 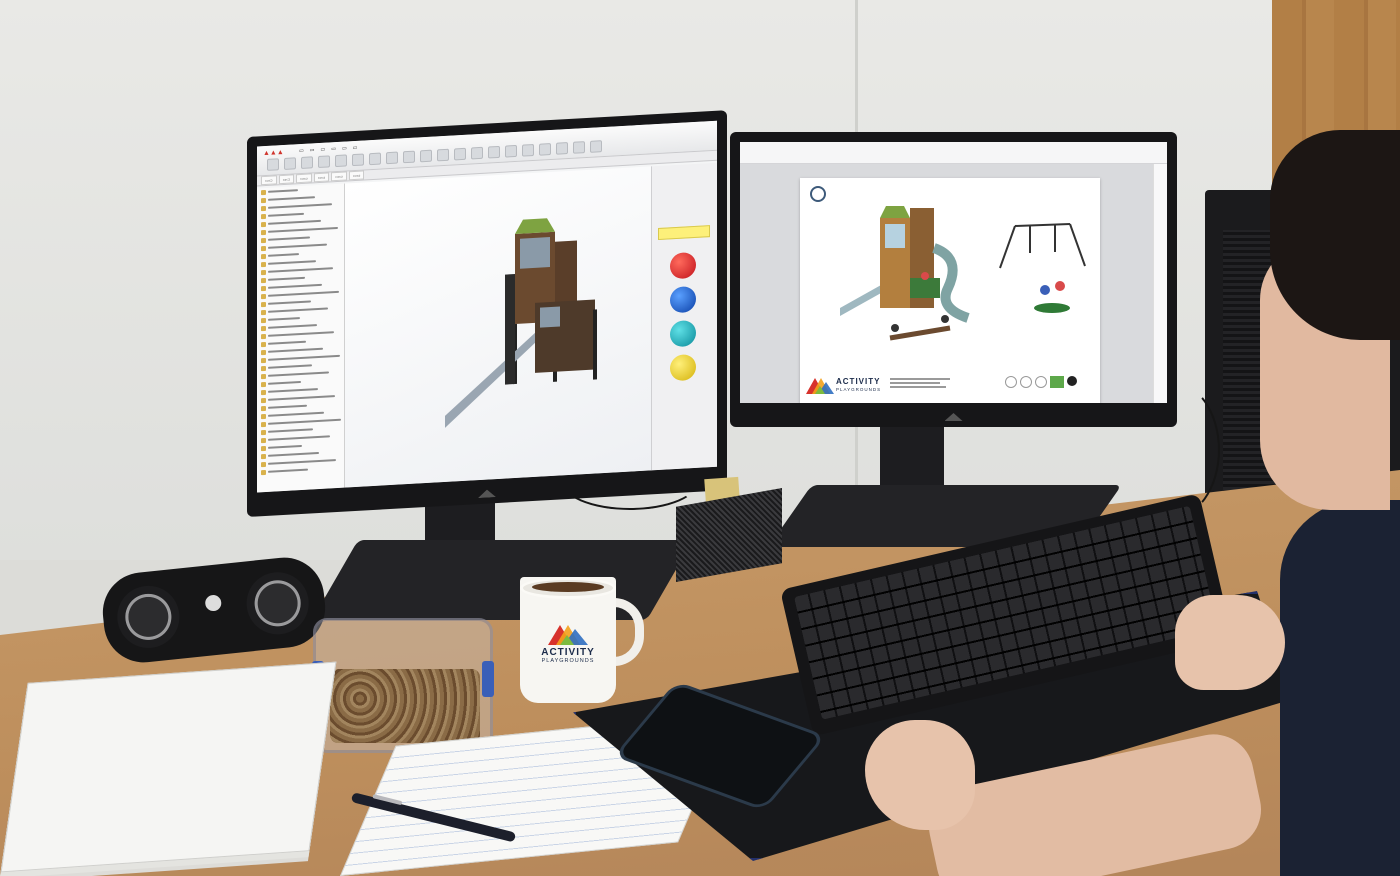 I want to click on cad-screen: ▲▲▲ ▭ ▭ ▭ ▭ ▭ ▭ ▭▭ ▭▭ ▭▭ ▭▭ ▭▭ ▭▭, so click(x=487, y=306).